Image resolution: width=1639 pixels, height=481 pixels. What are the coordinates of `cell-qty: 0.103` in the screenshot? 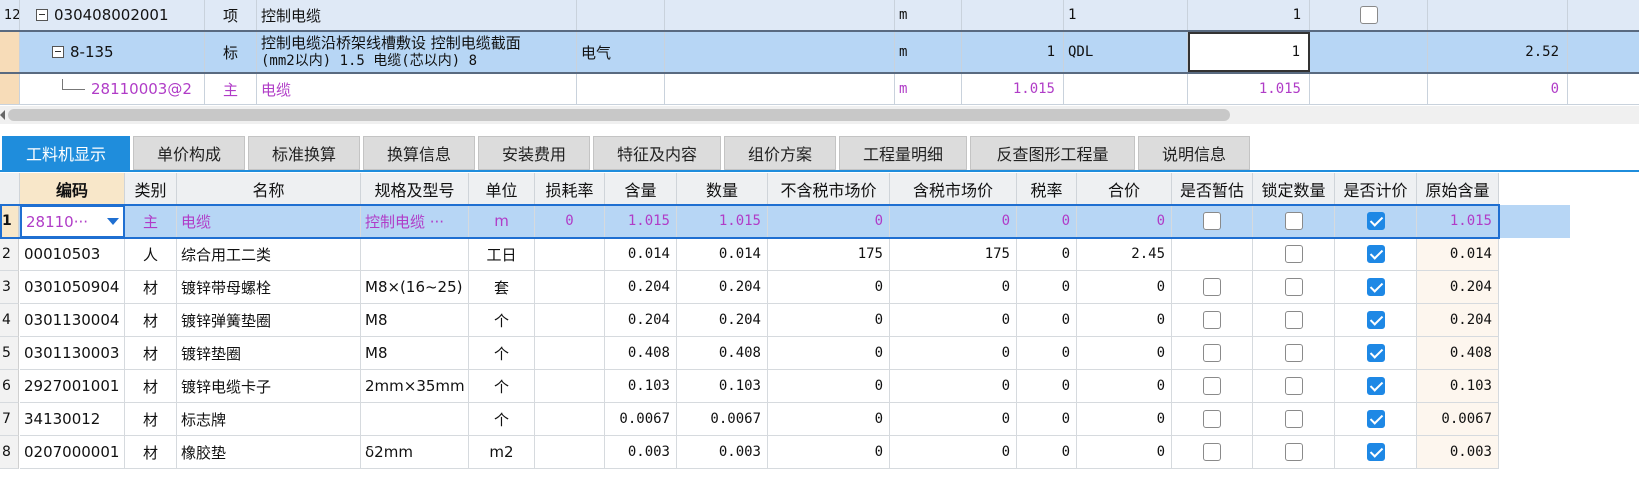 It's located at (722, 386).